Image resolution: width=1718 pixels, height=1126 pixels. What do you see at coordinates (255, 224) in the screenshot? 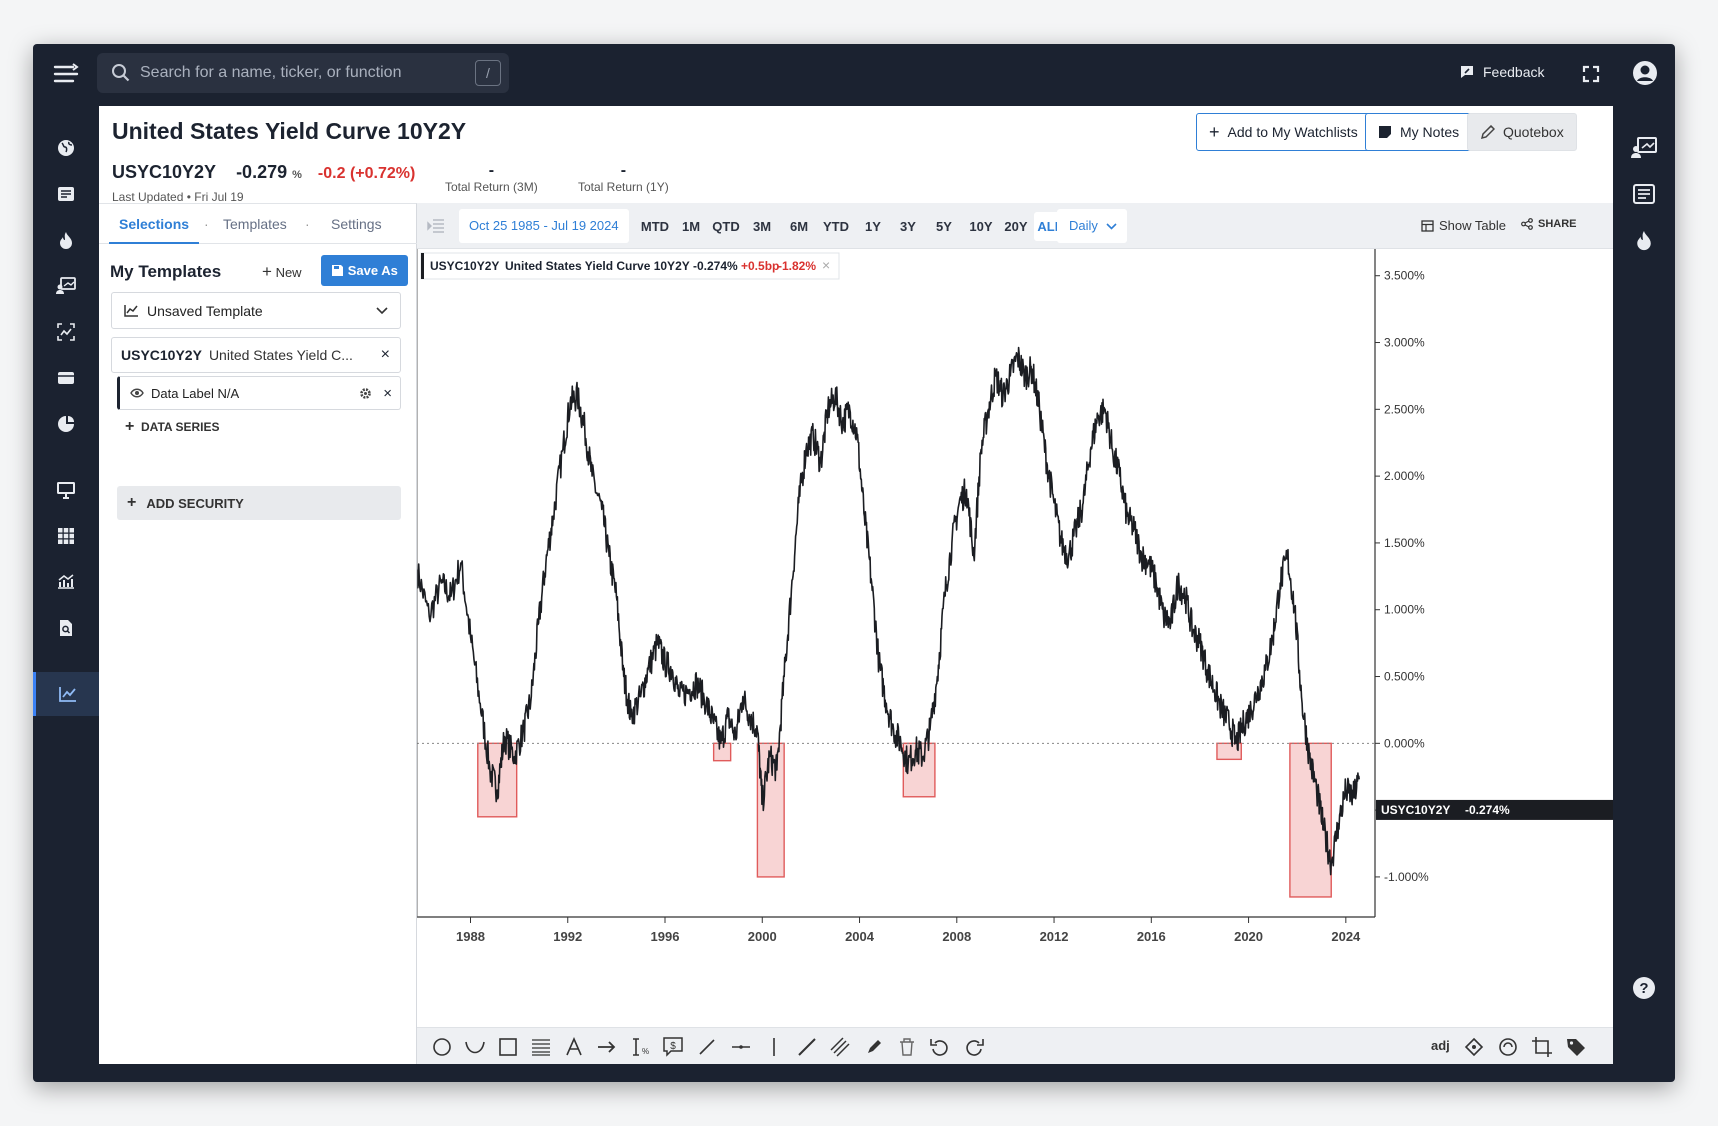
I see `tab-templates: Templates` at bounding box center [255, 224].